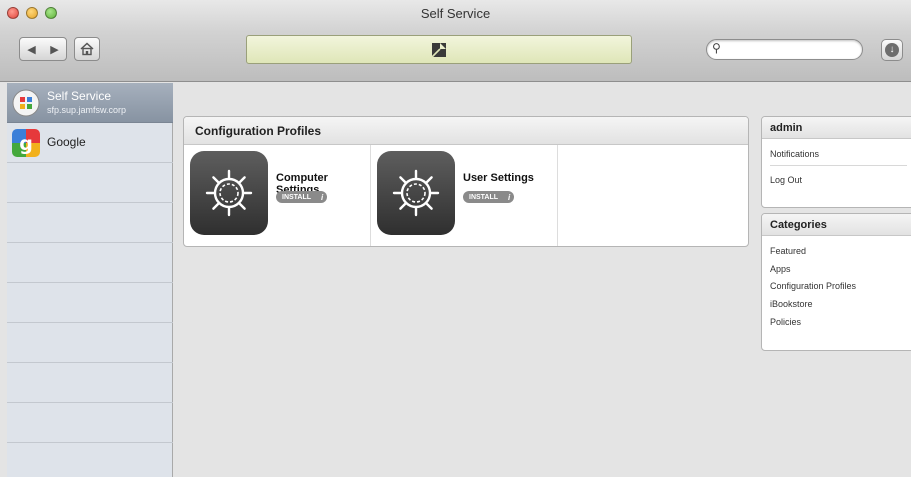 The image size is (911, 477). What do you see at coordinates (653, 195) in the screenshot?
I see `profile-item-empty` at bounding box center [653, 195].